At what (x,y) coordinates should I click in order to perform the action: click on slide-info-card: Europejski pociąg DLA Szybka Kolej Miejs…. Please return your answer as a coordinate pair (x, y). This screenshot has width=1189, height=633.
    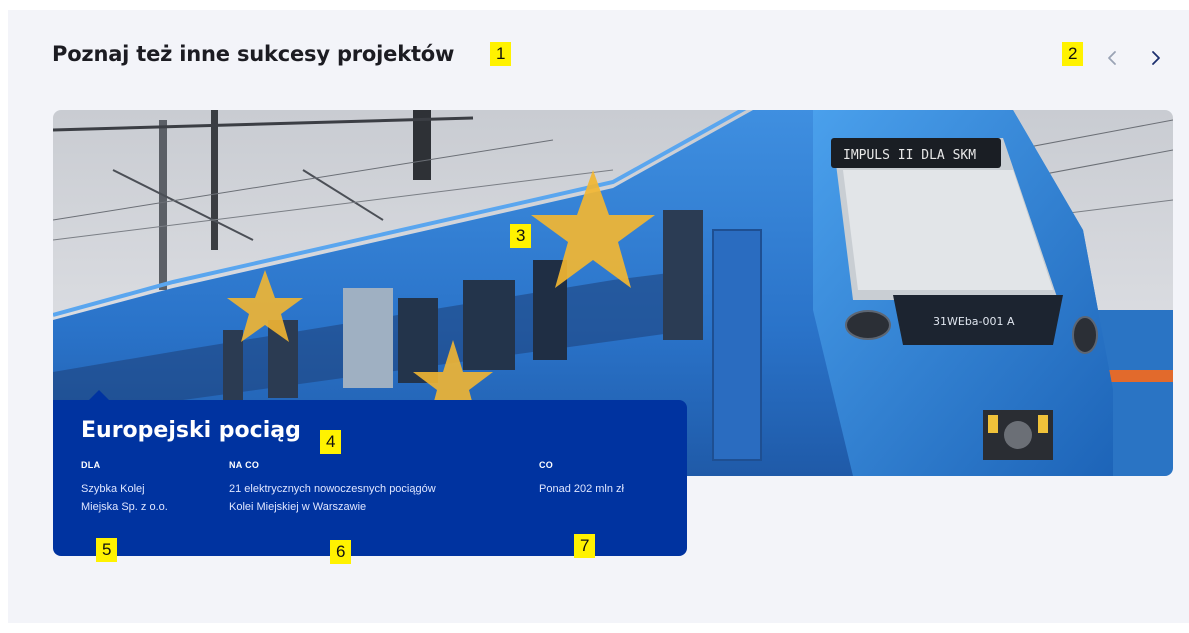
    Looking at the image, I should click on (370, 473).